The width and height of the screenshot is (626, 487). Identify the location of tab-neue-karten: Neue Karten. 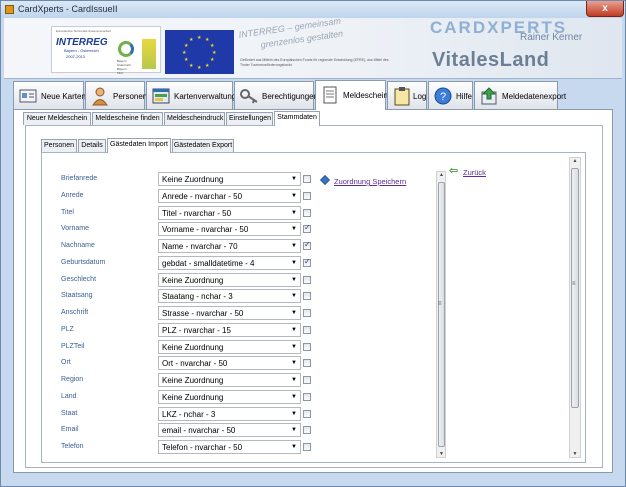
(49, 95).